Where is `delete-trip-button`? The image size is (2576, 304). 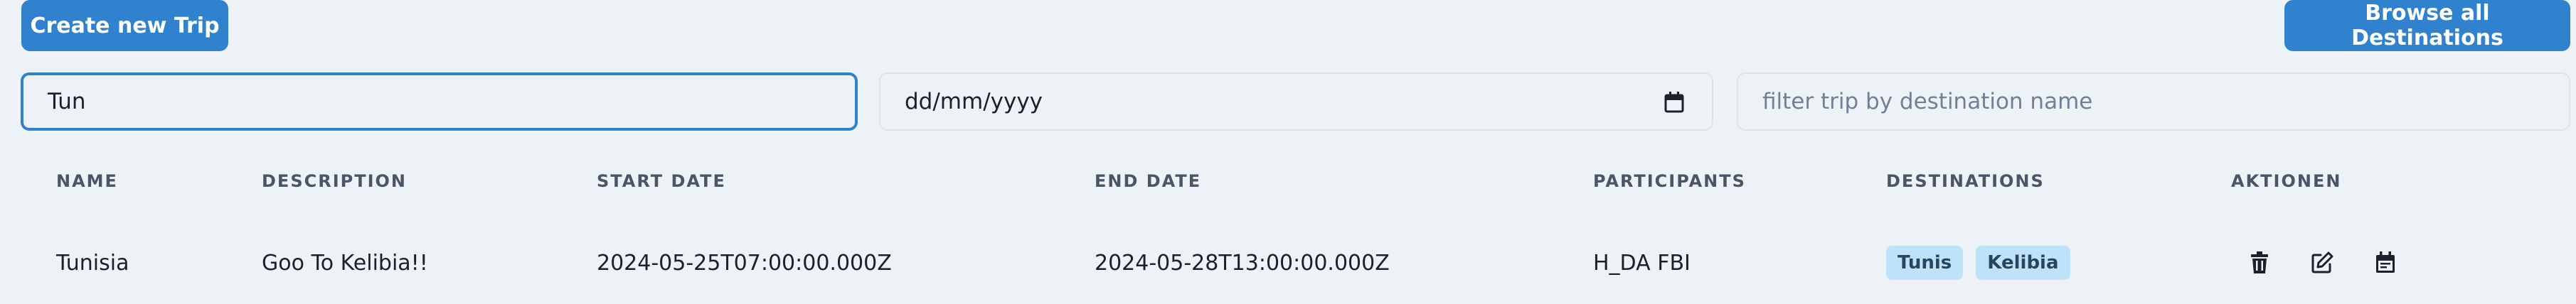
delete-trip-button is located at coordinates (2259, 263).